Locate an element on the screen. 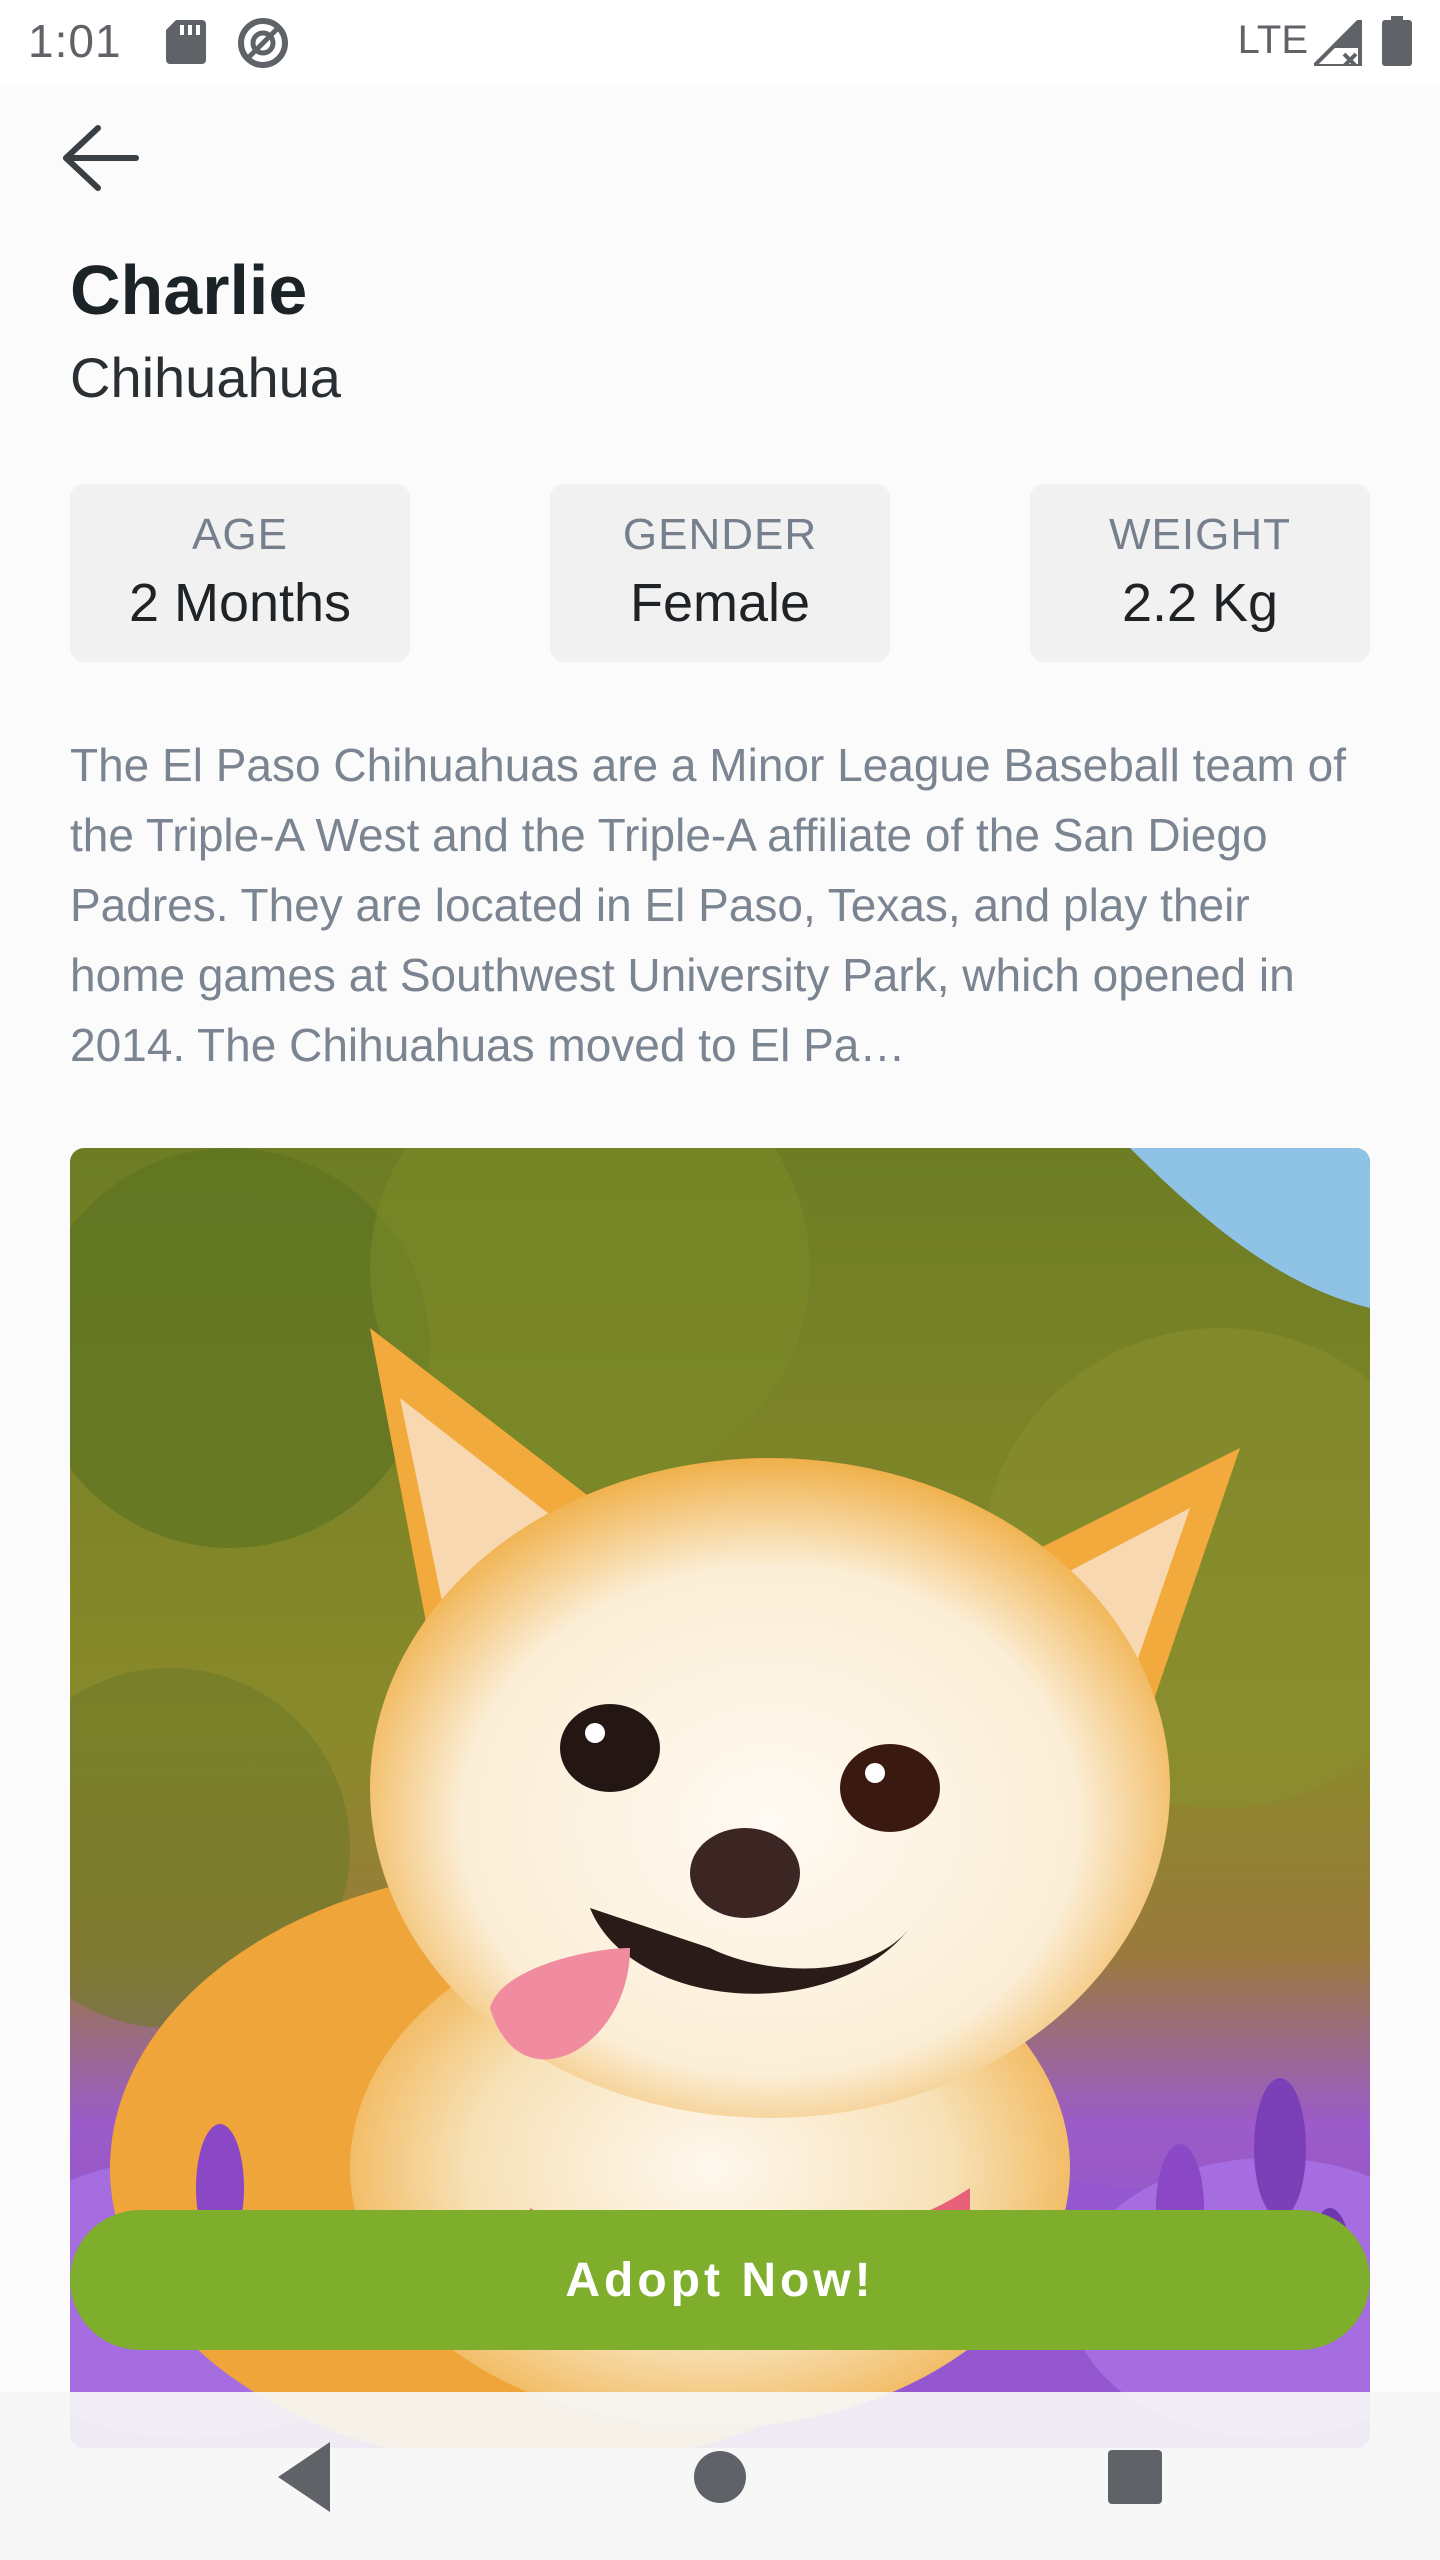  signal-icon is located at coordinates (1338, 43).